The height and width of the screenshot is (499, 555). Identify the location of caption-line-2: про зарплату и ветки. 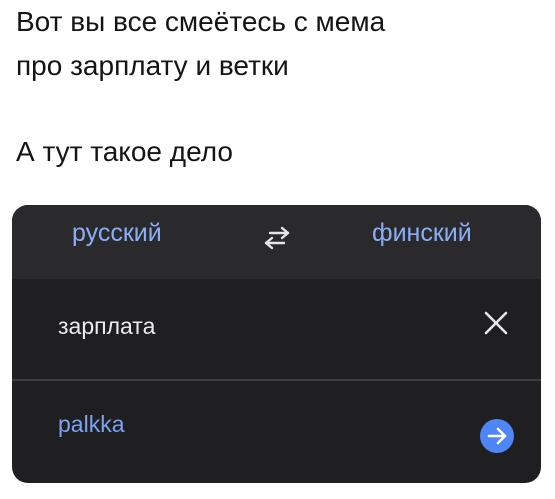
(152, 65).